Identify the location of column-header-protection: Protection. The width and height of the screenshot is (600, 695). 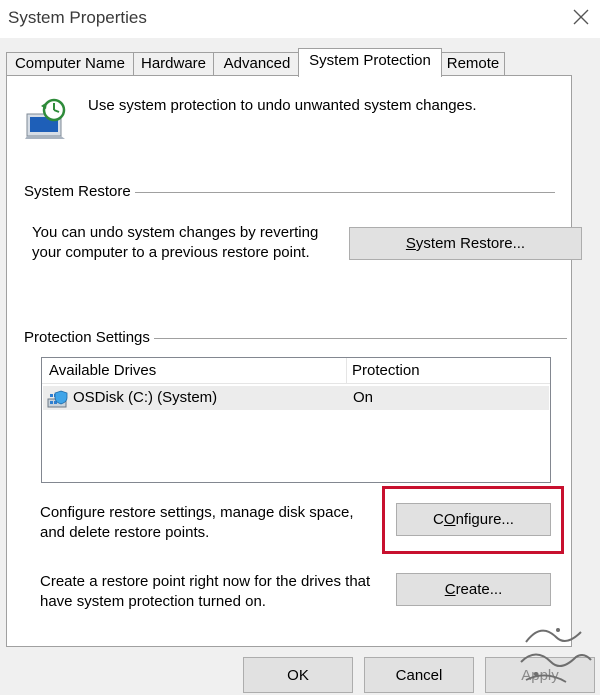
(386, 370).